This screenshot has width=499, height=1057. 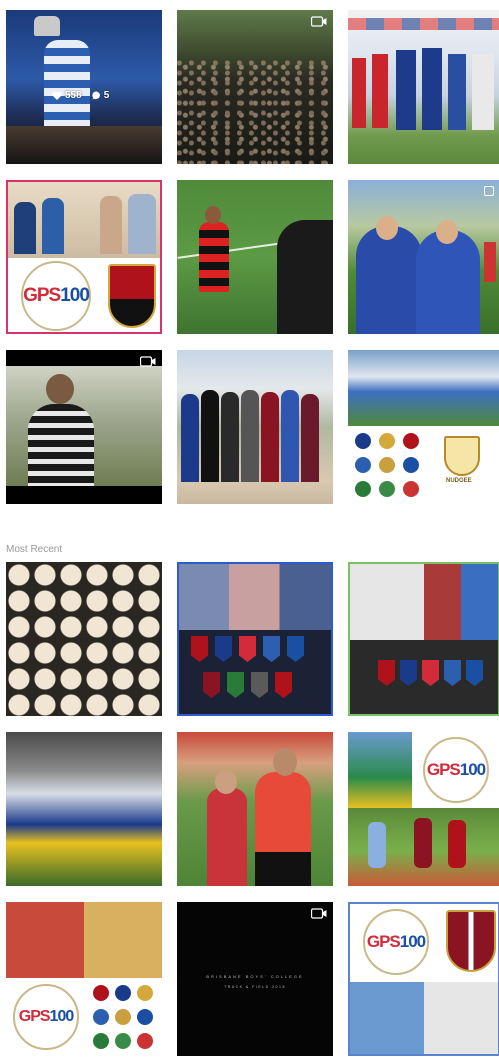 I want to click on post-stats: 558 5, so click(x=80, y=95).